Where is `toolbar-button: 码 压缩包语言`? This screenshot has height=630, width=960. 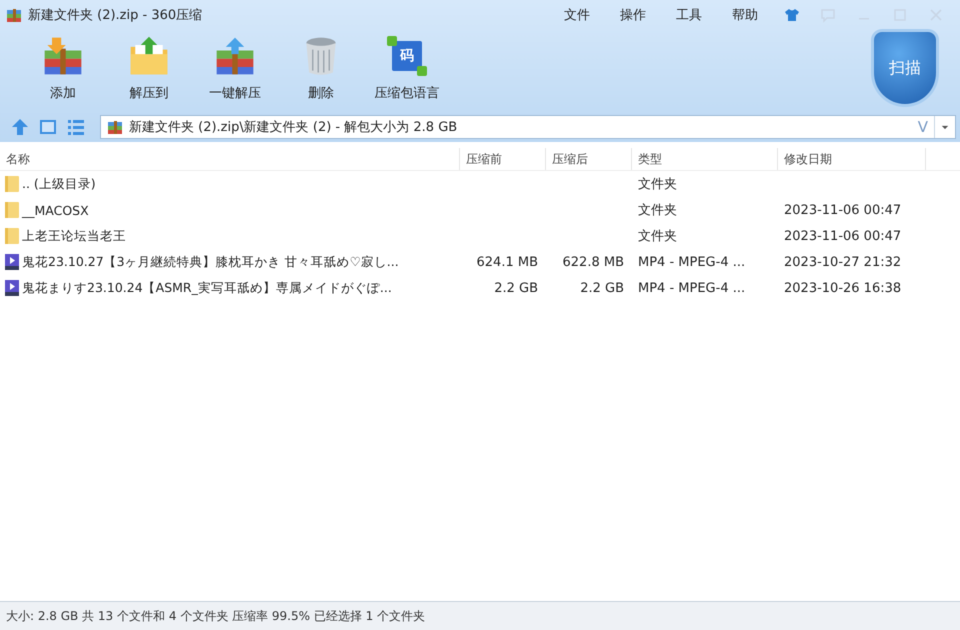 toolbar-button: 码 压缩包语言 is located at coordinates (407, 68).